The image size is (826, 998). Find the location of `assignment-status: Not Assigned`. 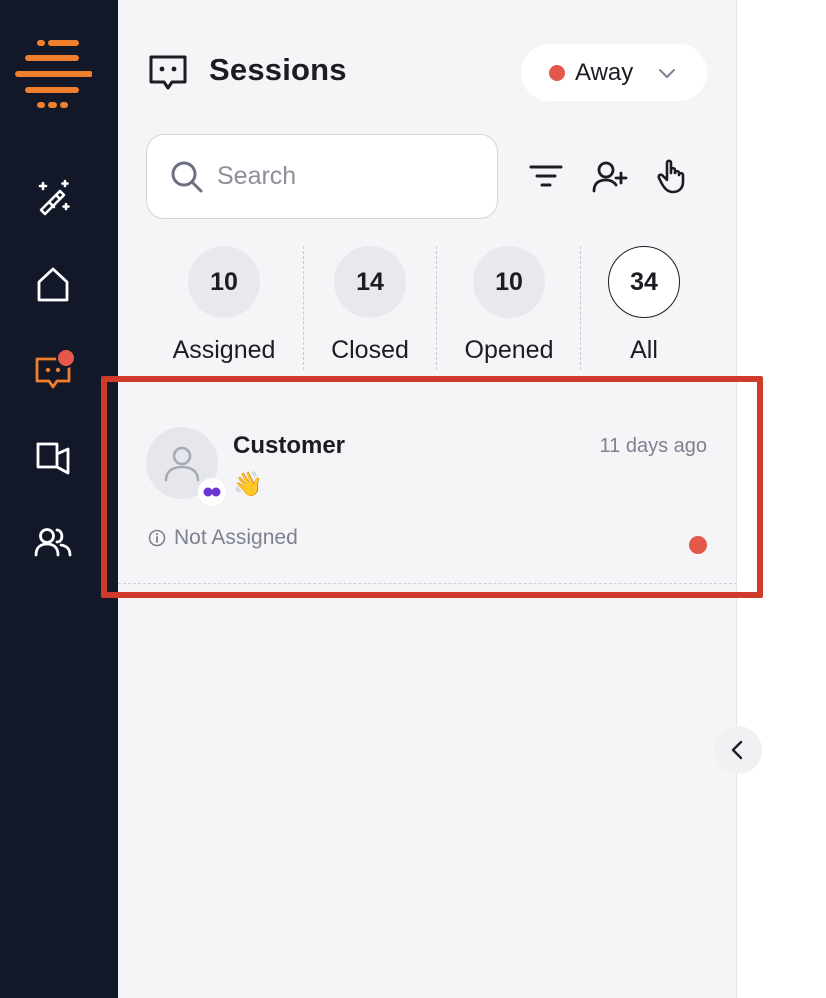

assignment-status: Not Assigned is located at coordinates (223, 538).